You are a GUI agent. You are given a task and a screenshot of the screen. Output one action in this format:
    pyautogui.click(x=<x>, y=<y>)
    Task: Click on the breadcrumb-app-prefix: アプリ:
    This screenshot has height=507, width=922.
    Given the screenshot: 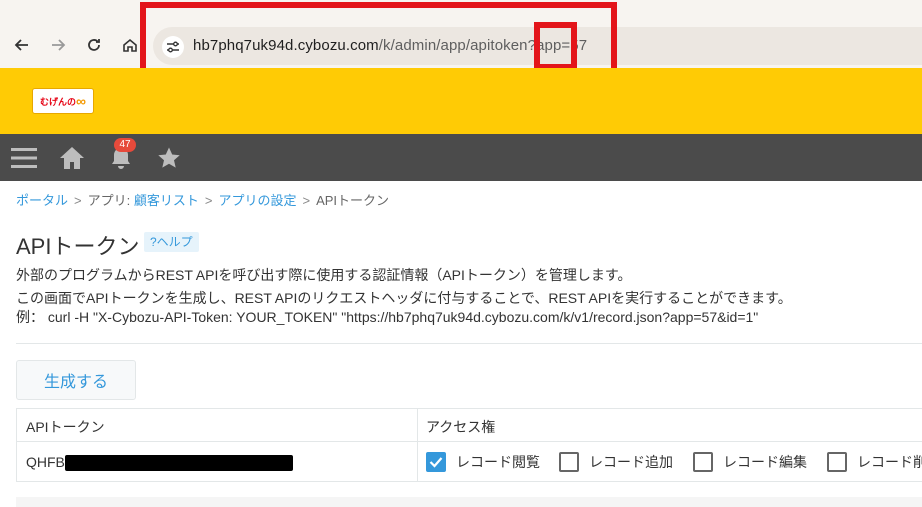 What is the action you would take?
    pyautogui.click(x=110, y=200)
    